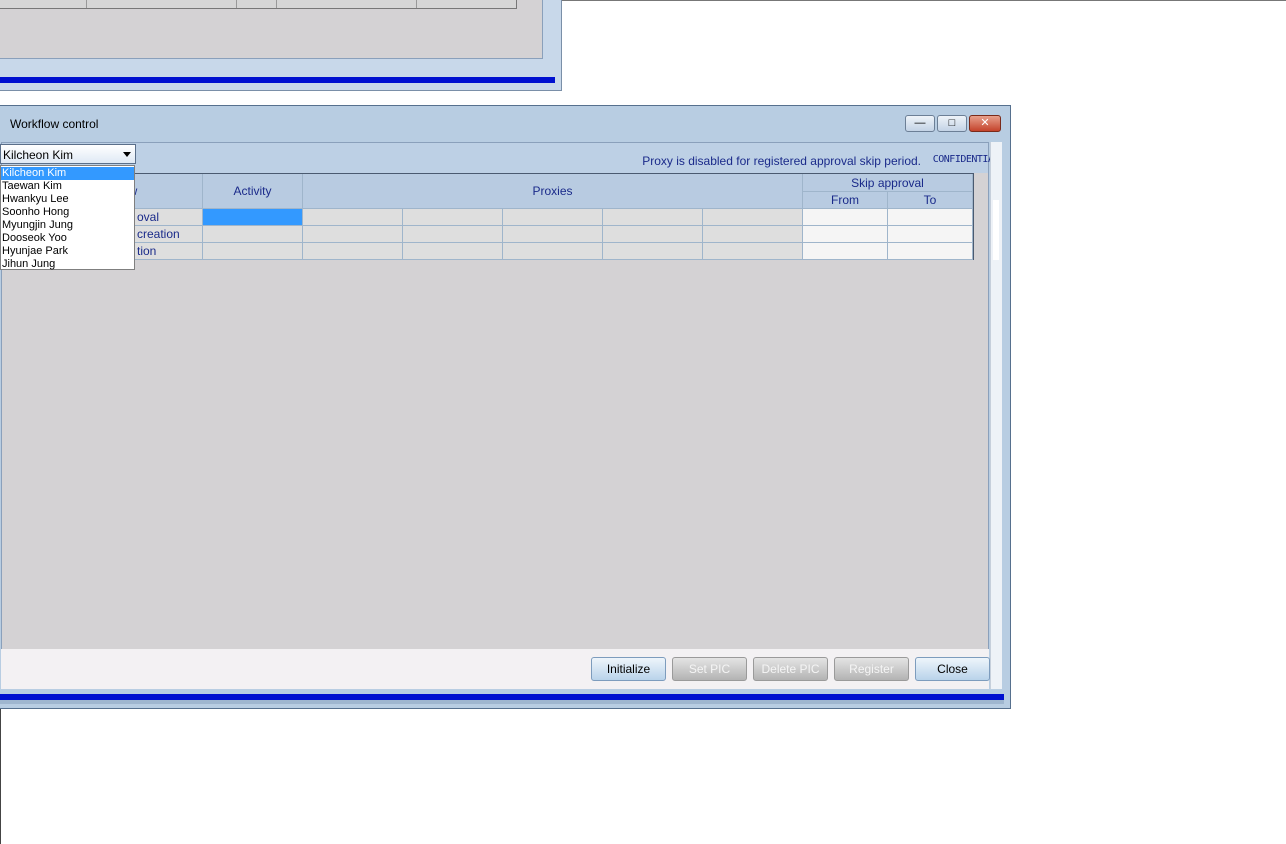  What do you see at coordinates (996, 230) in the screenshot?
I see `scrollbar-thumb` at bounding box center [996, 230].